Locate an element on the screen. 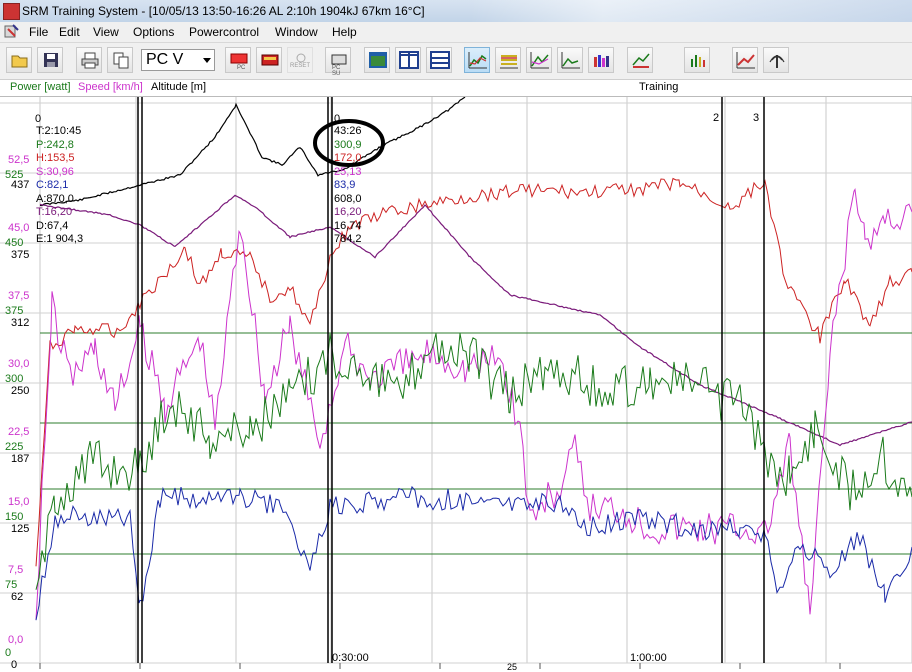  menu-view: View is located at coordinates (106, 32).